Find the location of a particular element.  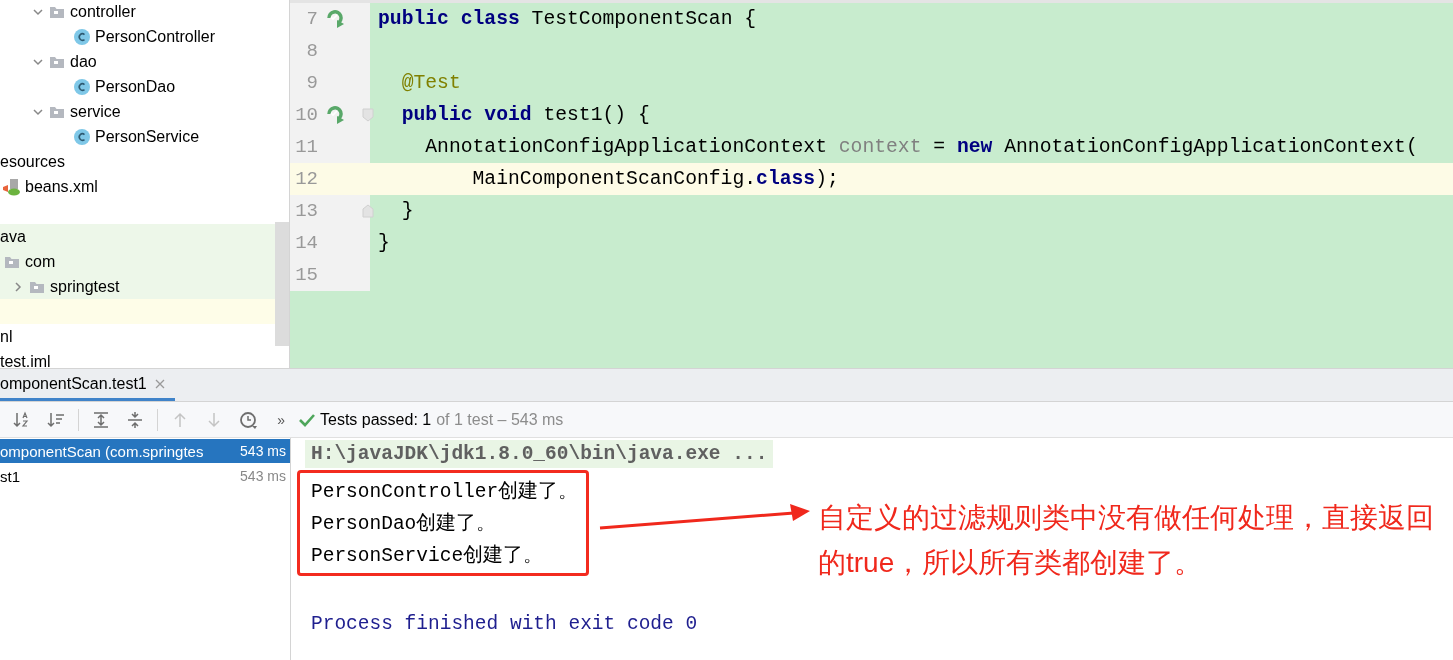

sort-alphabetical-icon is located at coordinates (22, 419).